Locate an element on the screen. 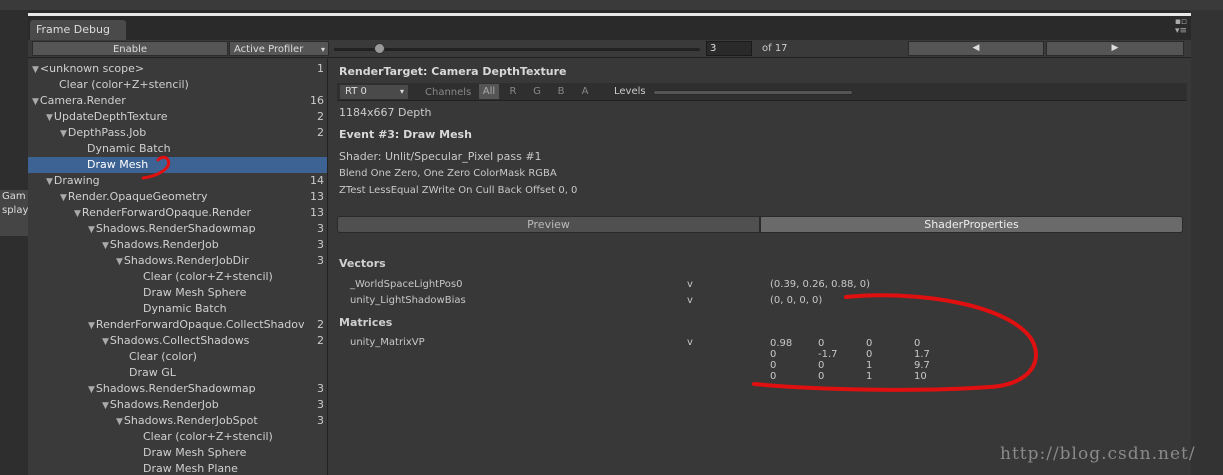 This screenshot has width=1223, height=475. window-menu-icons: ▪▫ ▾≡ is located at coordinates (1181, 27).